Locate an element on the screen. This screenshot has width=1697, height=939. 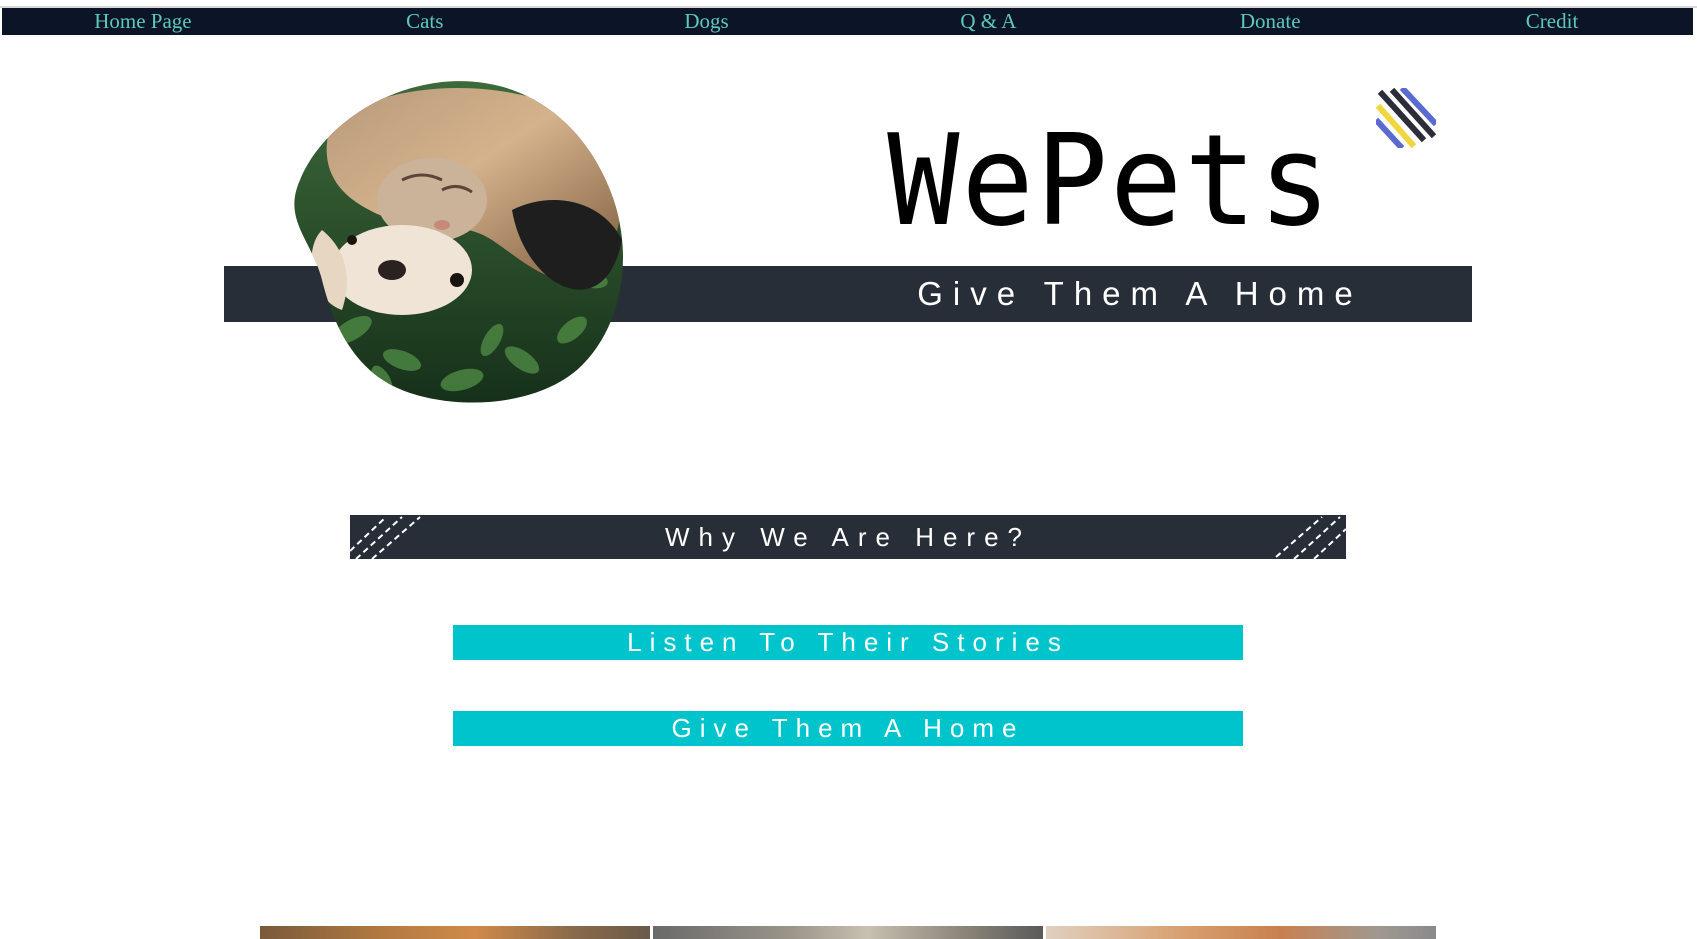
nav-home-page: Home Page is located at coordinates (143, 21).